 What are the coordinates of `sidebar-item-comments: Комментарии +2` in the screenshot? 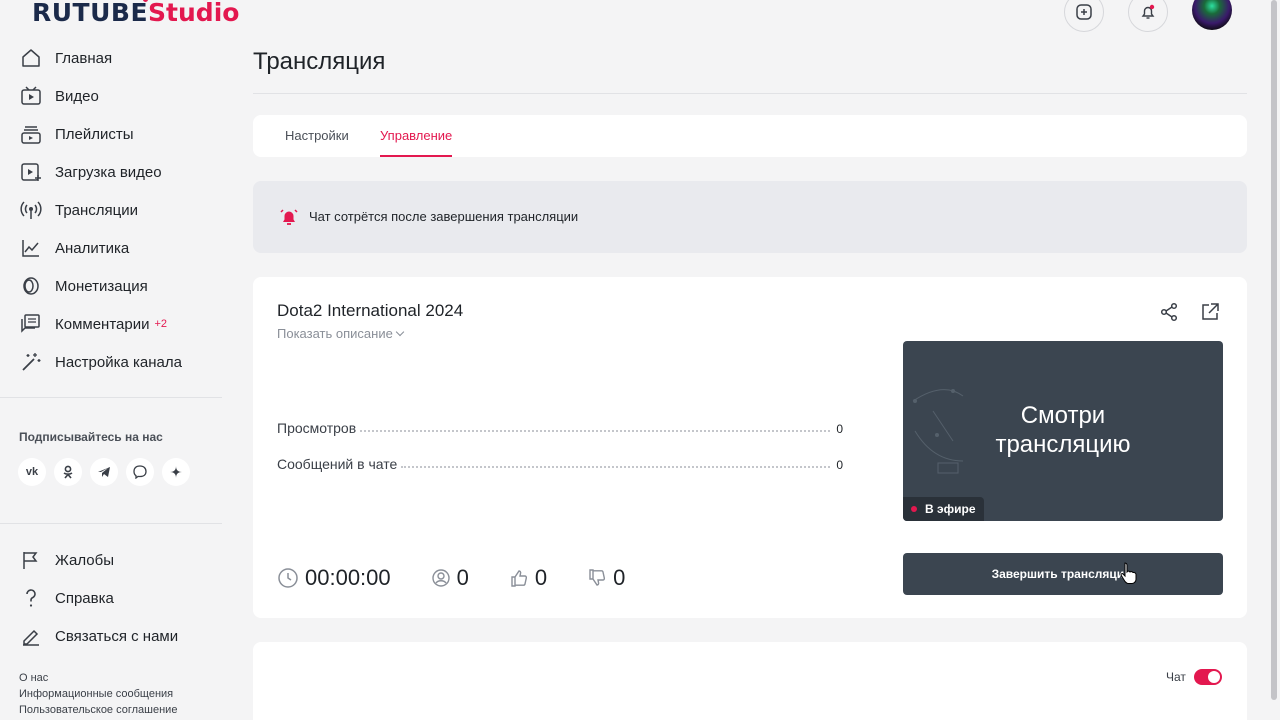 It's located at (93, 324).